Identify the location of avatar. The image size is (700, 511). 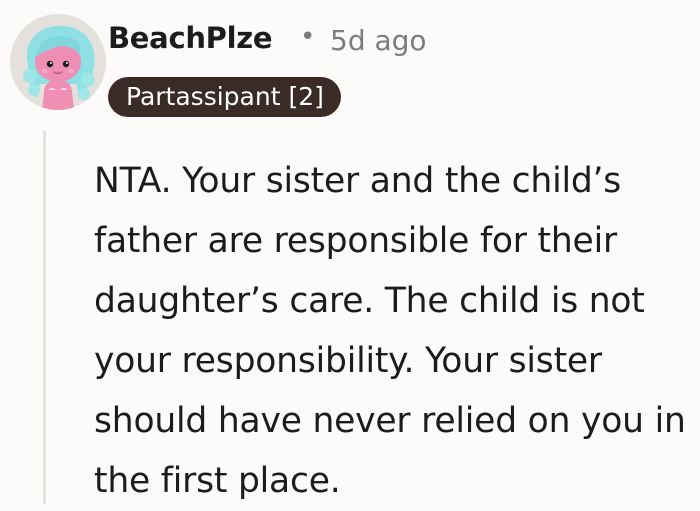
(58, 62).